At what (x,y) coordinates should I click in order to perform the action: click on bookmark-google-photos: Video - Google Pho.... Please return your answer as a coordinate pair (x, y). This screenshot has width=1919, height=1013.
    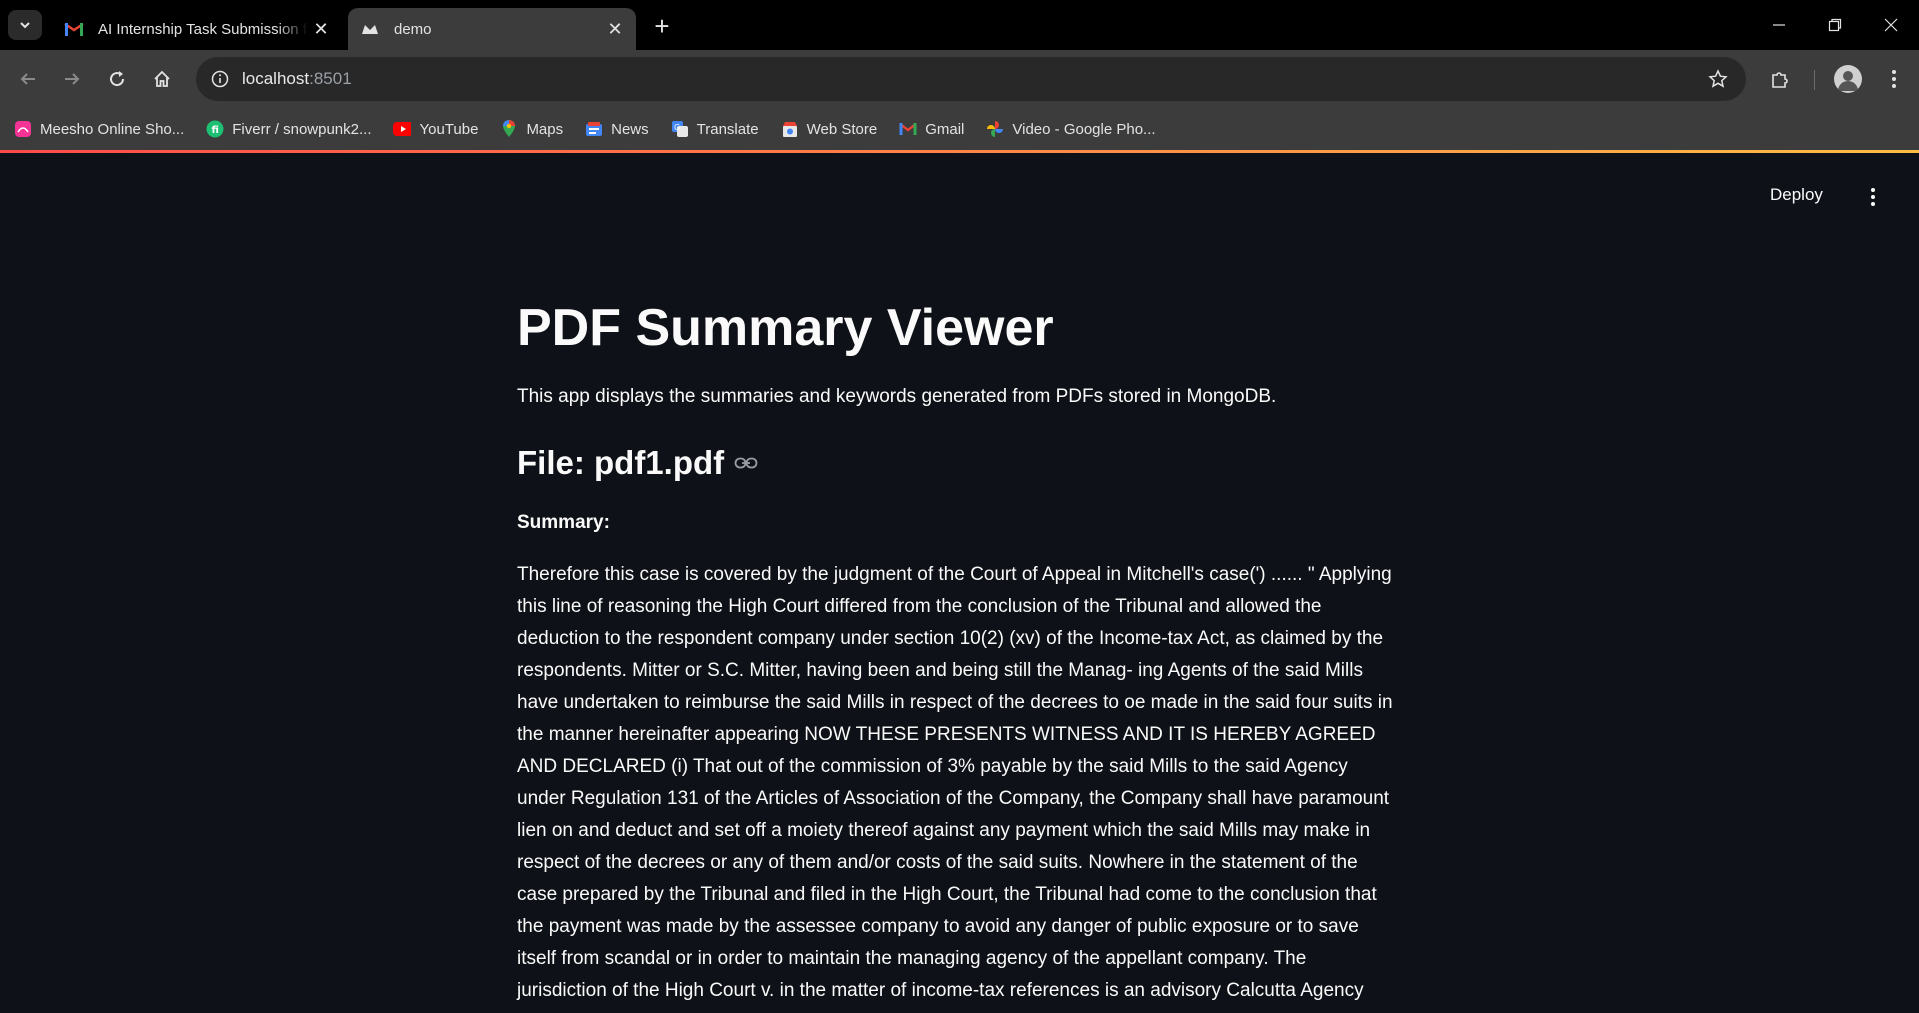
    Looking at the image, I should click on (1071, 129).